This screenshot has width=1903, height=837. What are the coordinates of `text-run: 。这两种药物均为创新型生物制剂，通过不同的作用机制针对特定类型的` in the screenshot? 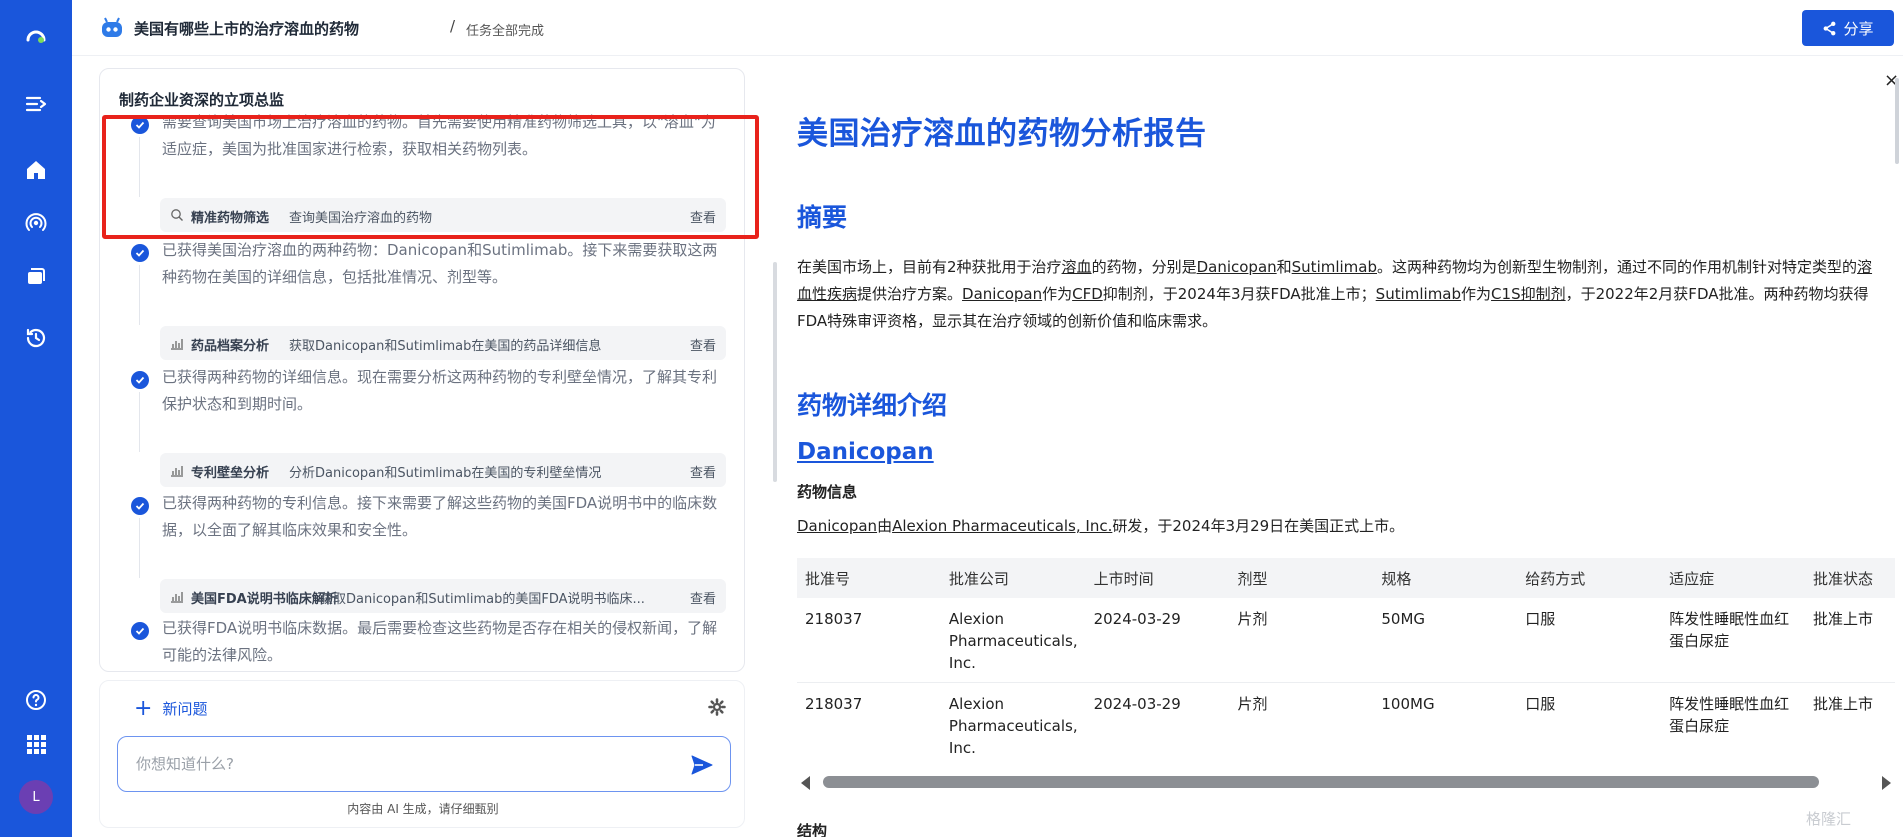 It's located at (1617, 267).